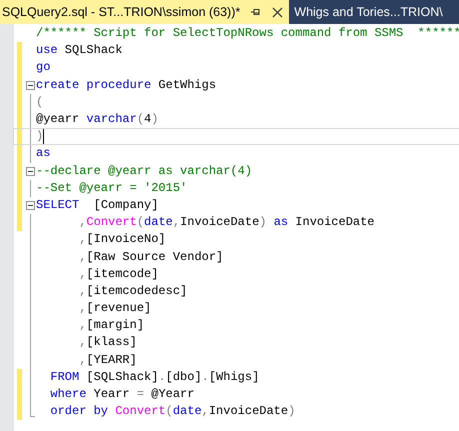  Describe the element at coordinates (154, 377) in the screenshot. I see `code-line: FROM [SQLShack].[dbo].[Whigs]` at that location.